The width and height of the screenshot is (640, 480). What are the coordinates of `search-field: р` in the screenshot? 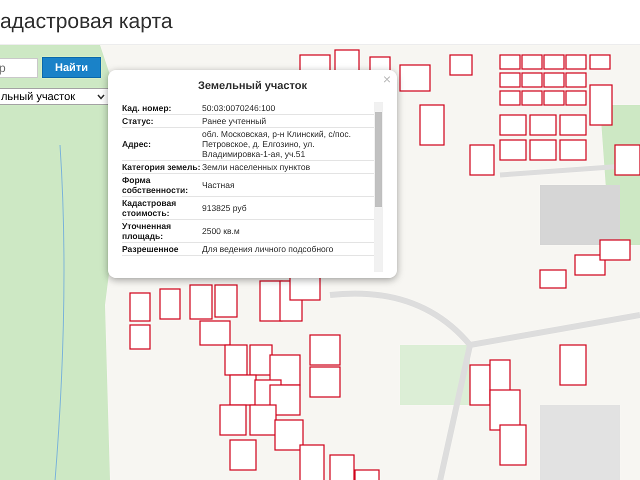 It's located at (19, 68).